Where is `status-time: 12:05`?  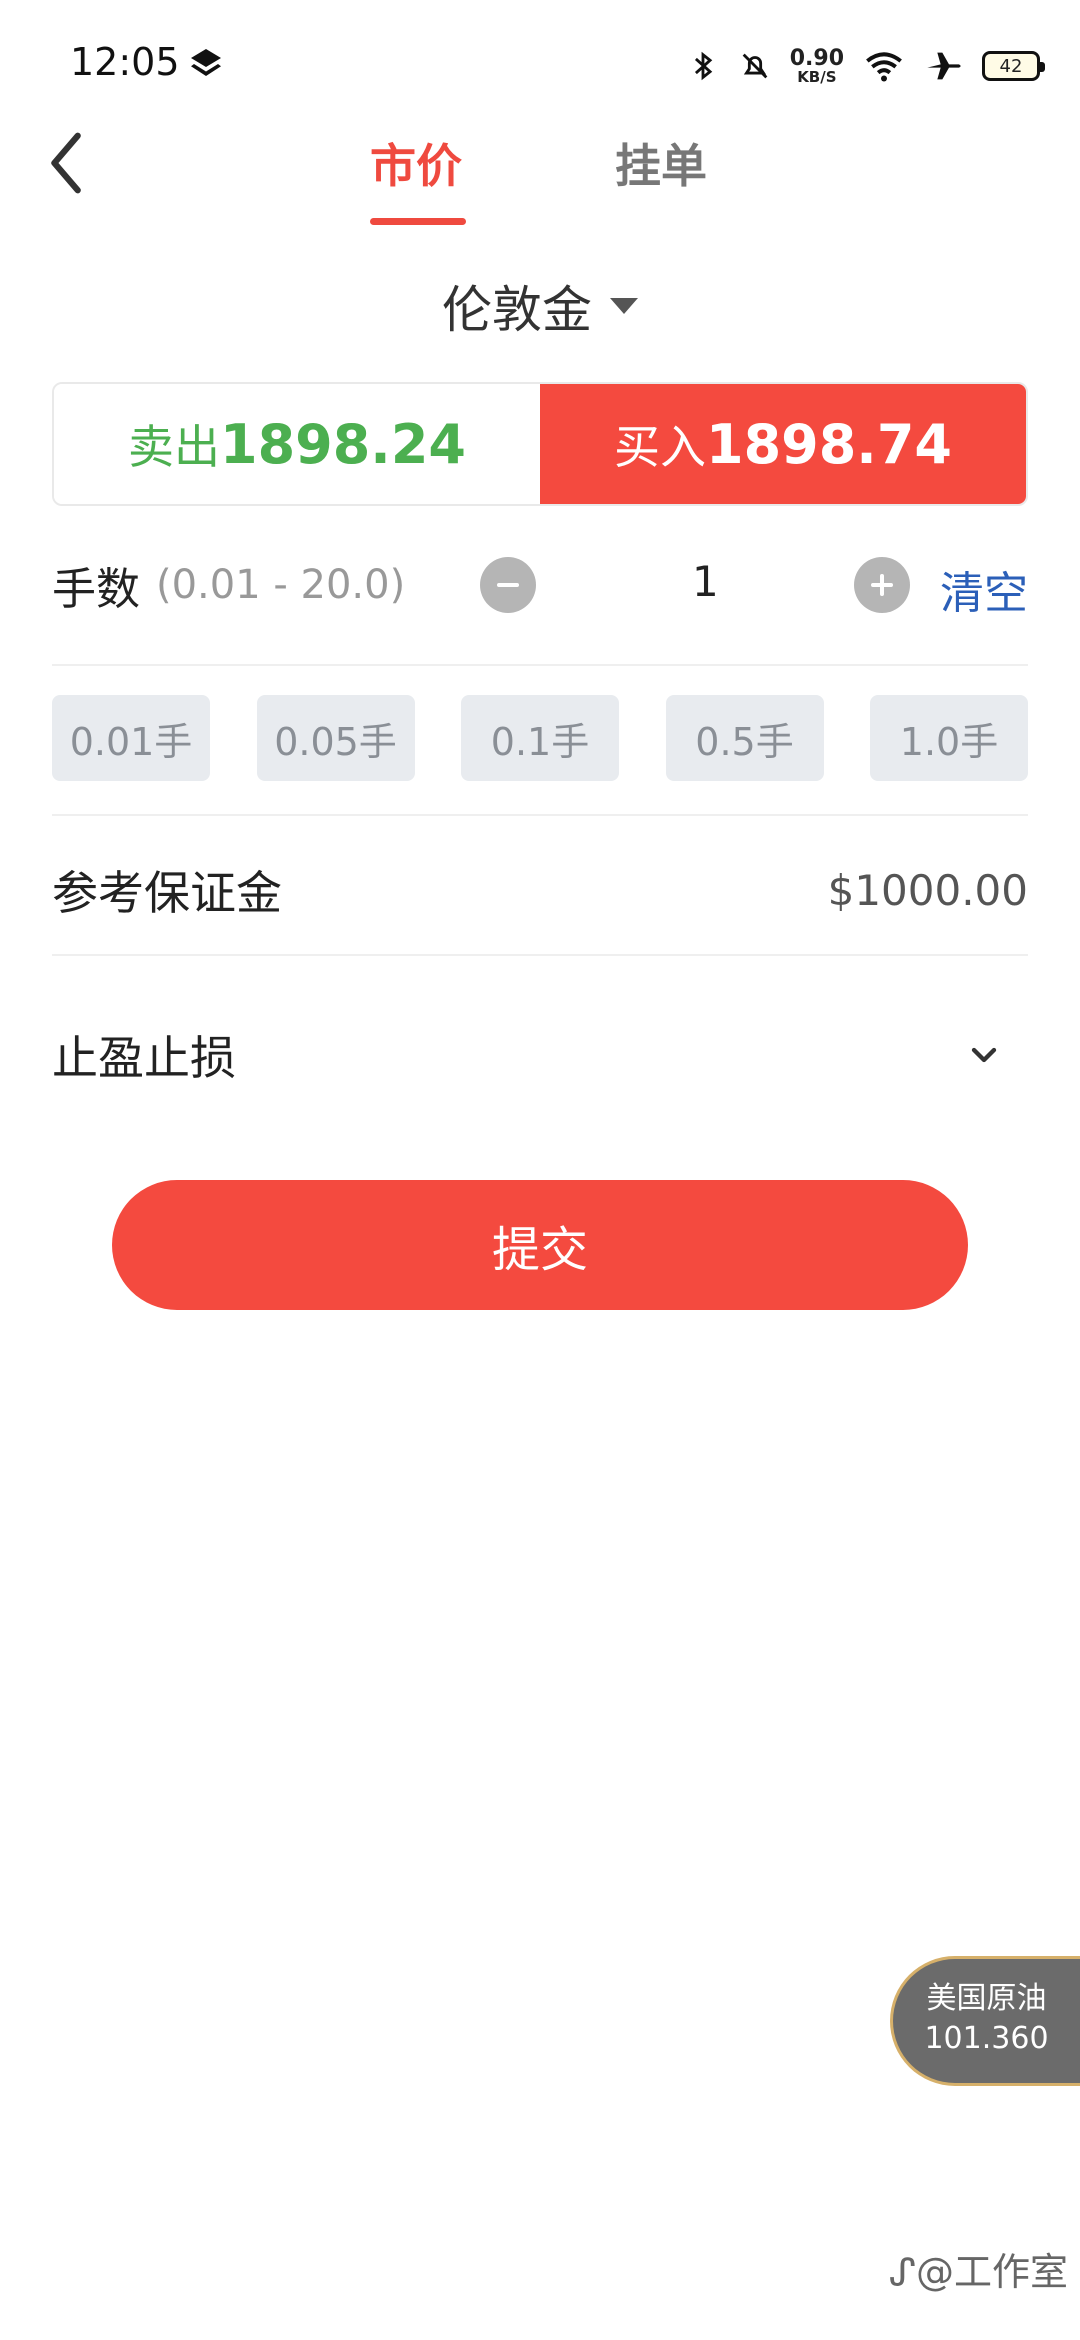 status-time: 12:05 is located at coordinates (125, 62).